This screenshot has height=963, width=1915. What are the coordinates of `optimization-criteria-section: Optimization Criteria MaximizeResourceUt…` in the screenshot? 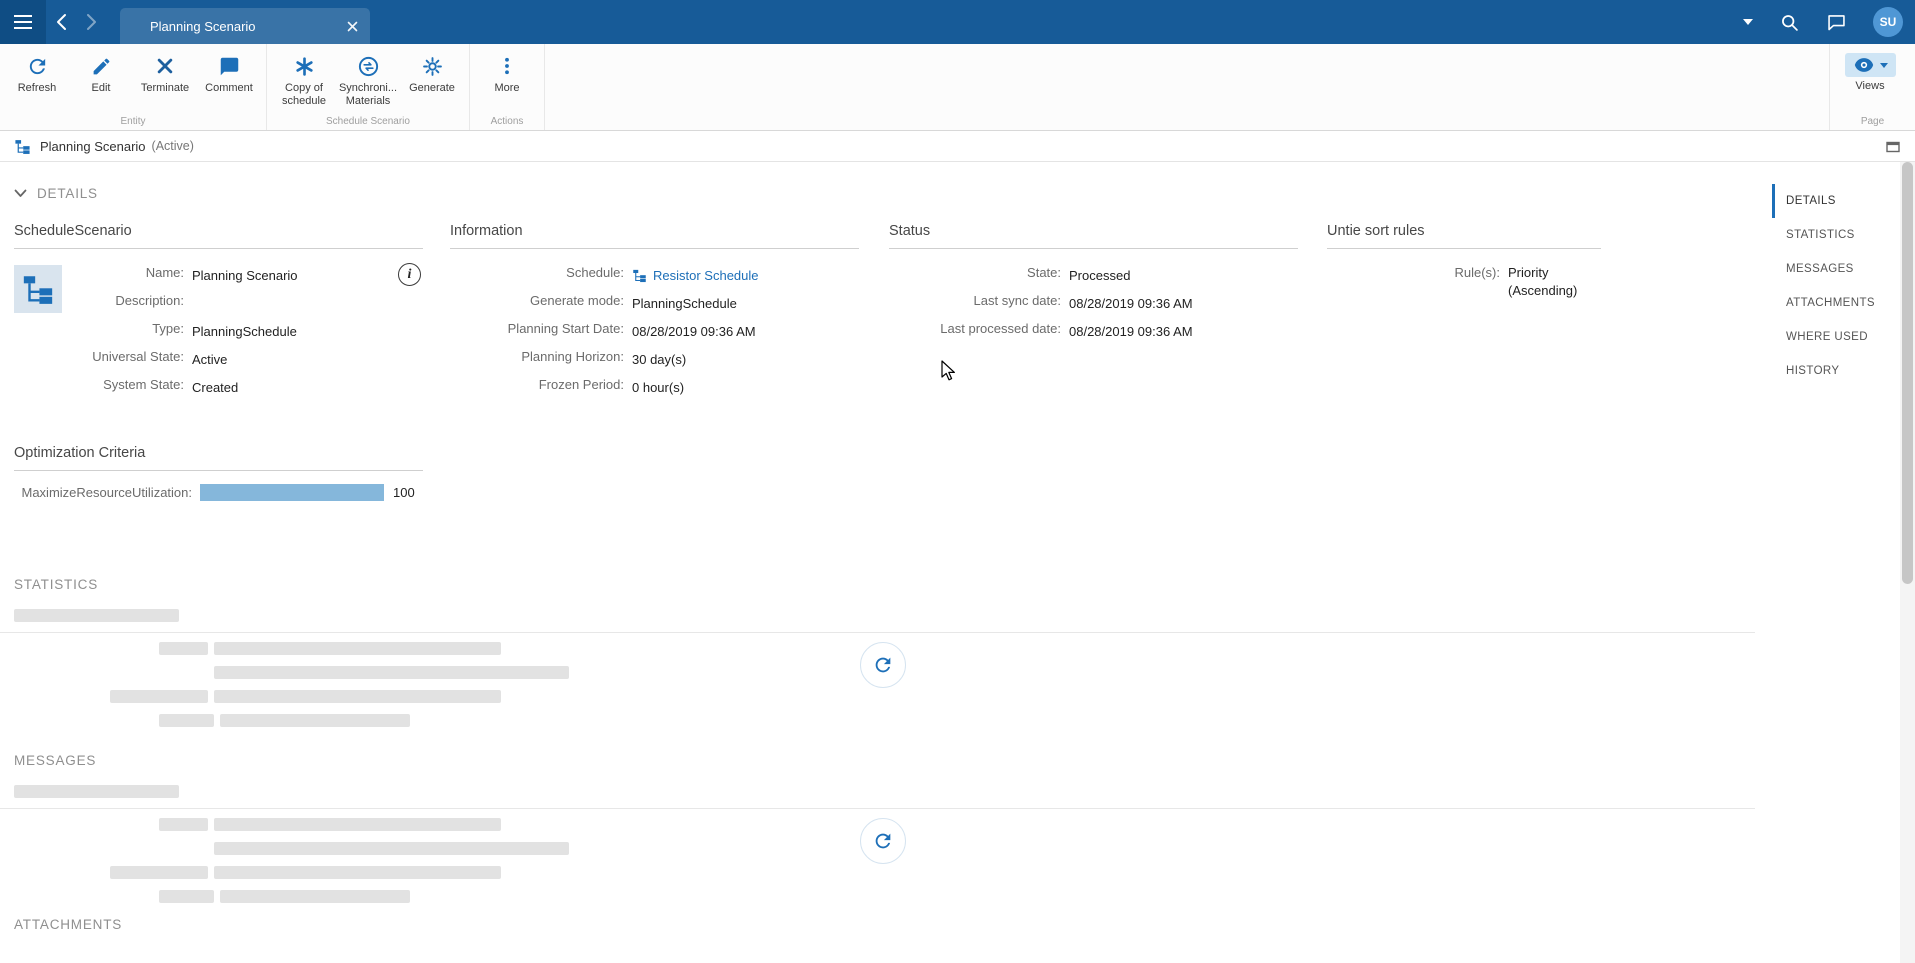 It's located at (218, 473).